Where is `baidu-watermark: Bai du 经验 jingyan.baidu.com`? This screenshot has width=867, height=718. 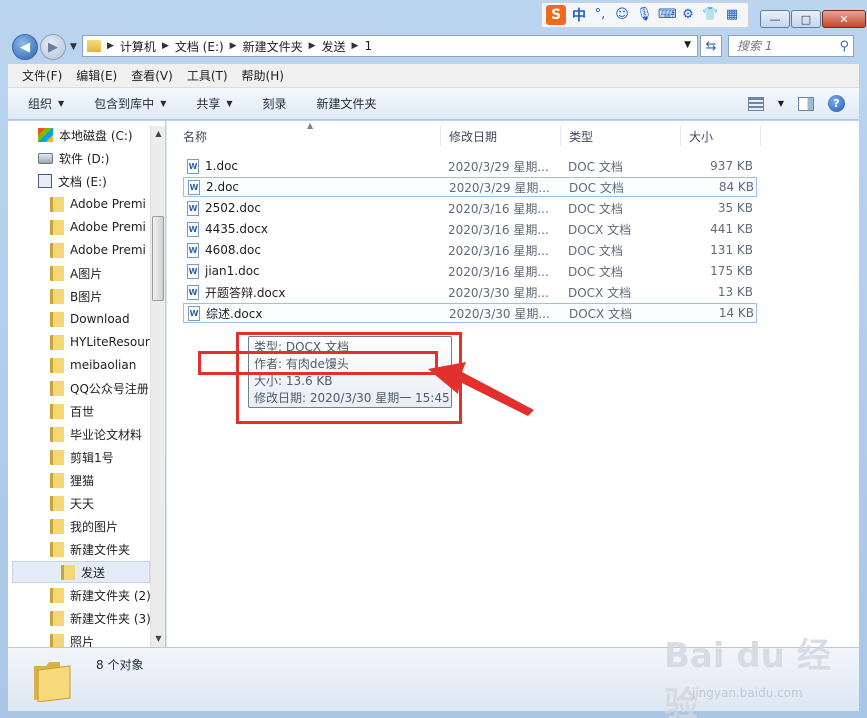 baidu-watermark: Bai du 经验 jingyan.baidu.com is located at coordinates (764, 673).